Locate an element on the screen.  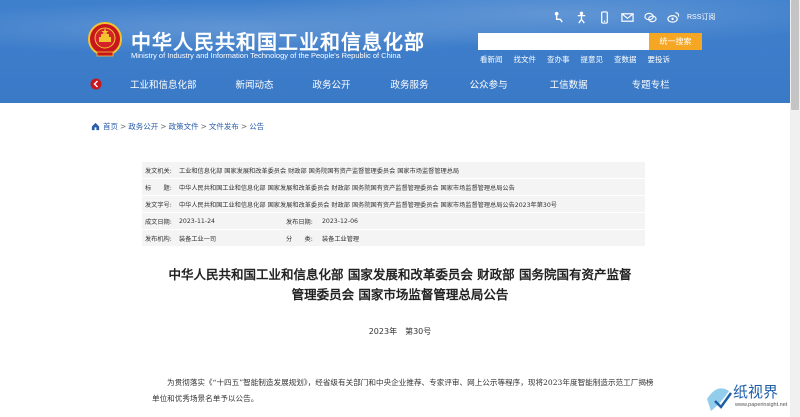
main-nav: 工业和信息化部 新闻动态 政务公开 政务服务 公众参与 工信数据 专题专栏 is located at coordinates (400, 84).